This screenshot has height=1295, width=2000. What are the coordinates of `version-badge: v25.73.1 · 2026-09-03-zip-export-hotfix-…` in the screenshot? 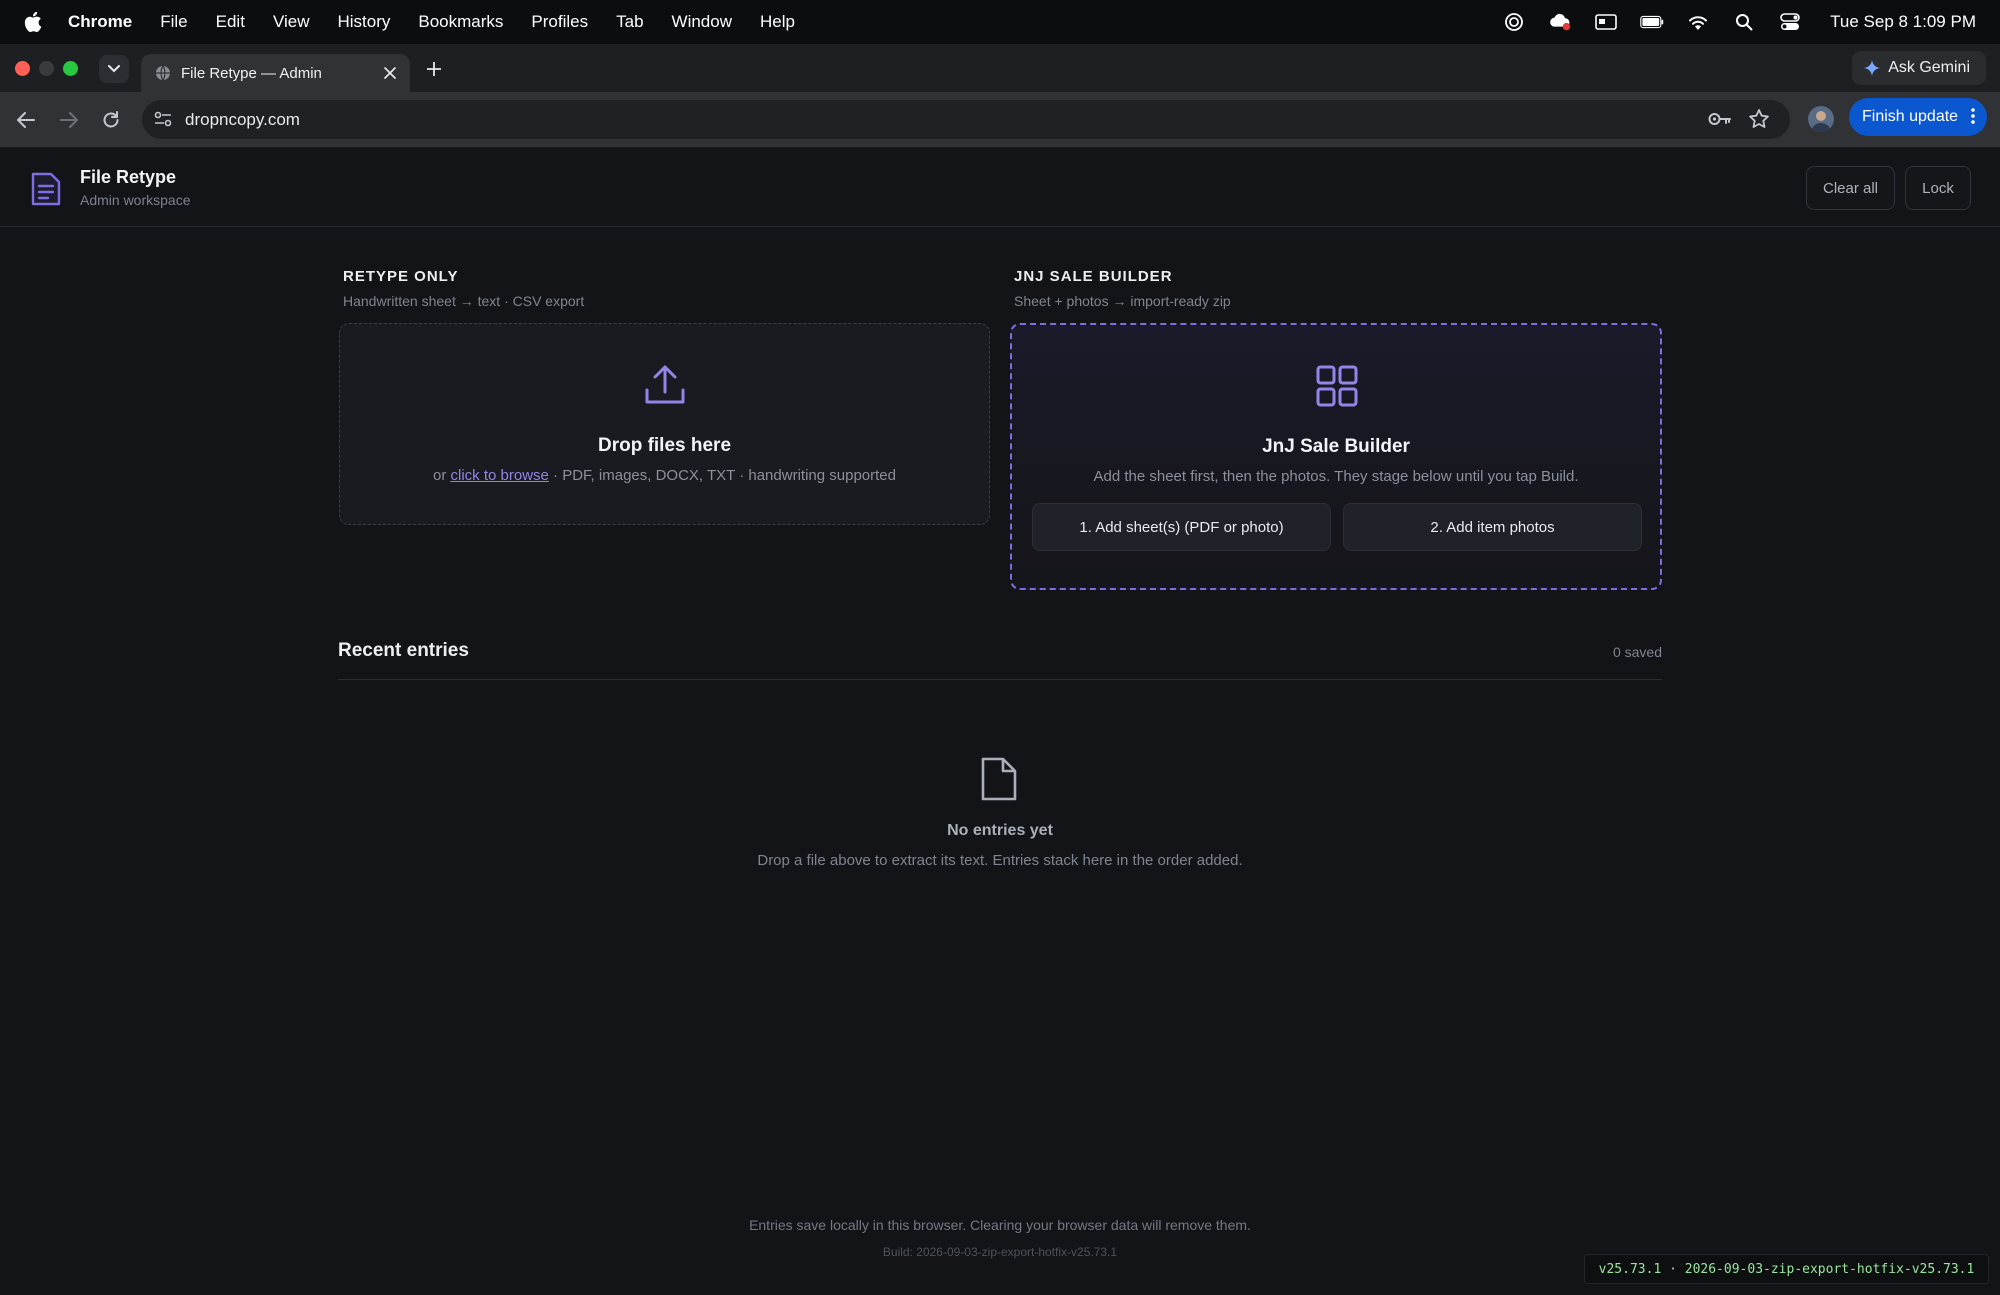 It's located at (1786, 1269).